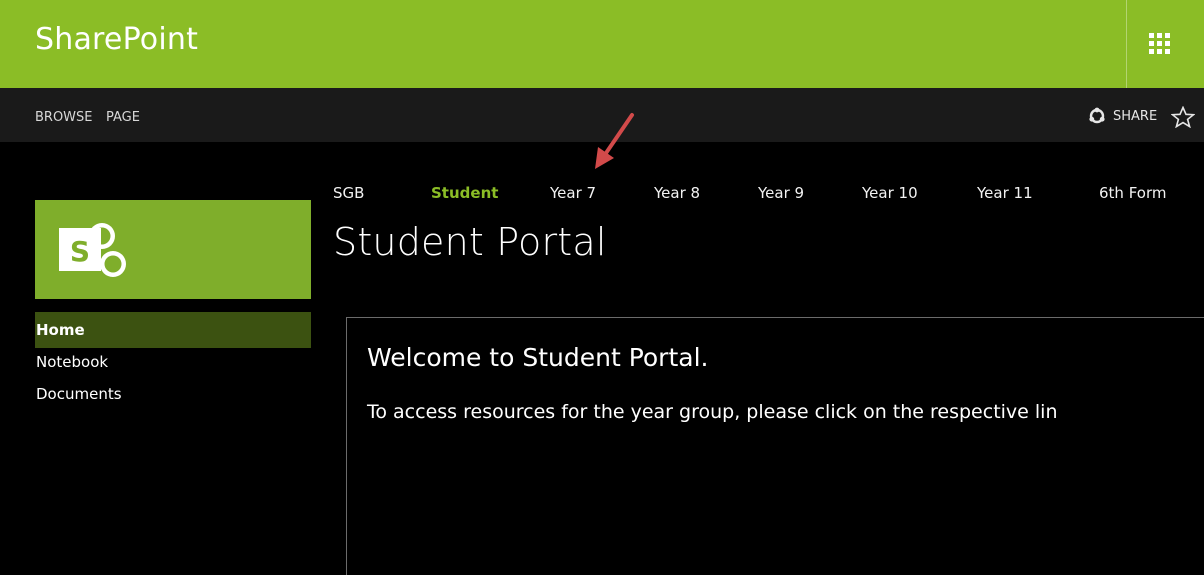  I want to click on top-nav-year-7: Year 7, so click(573, 193).